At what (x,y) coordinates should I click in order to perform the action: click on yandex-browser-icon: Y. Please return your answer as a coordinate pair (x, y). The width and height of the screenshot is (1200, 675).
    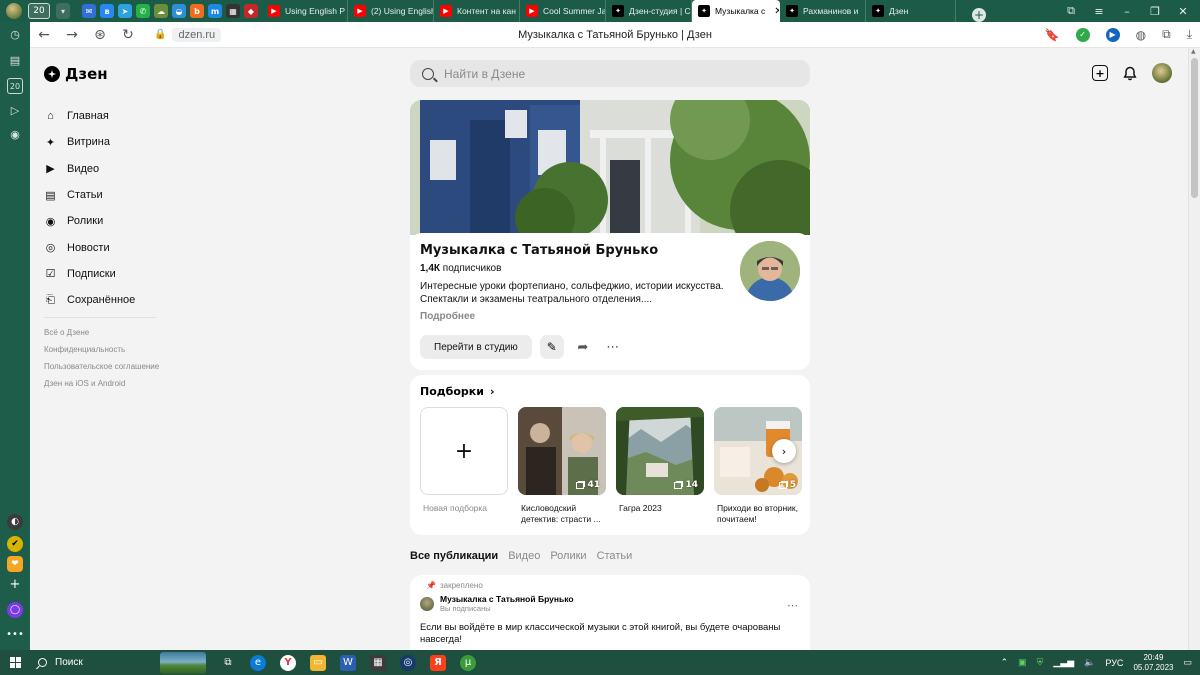
    Looking at the image, I should click on (288, 662).